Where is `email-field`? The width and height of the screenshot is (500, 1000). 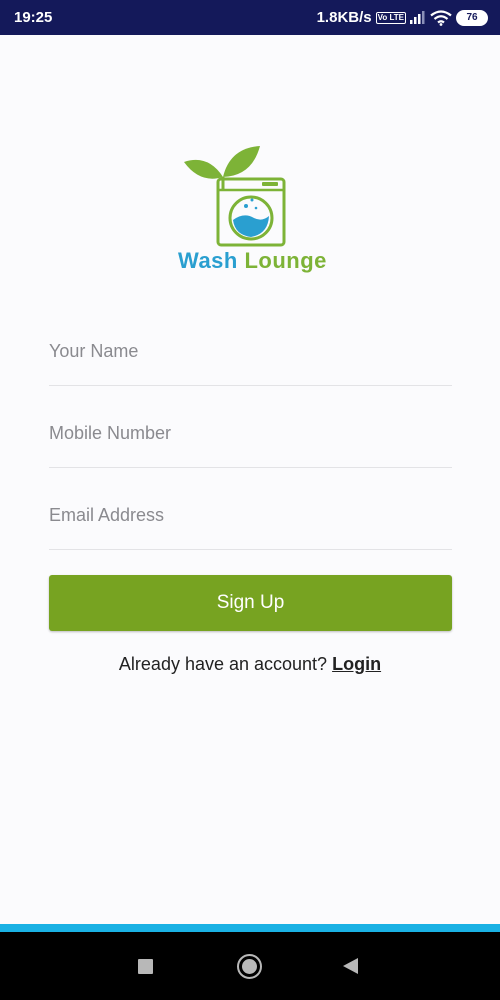
email-field is located at coordinates (250, 520).